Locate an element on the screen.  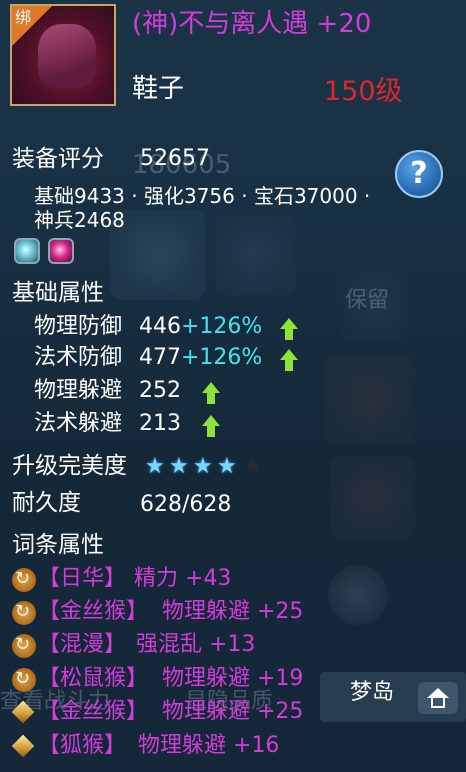
stat-name: 法术躲避 is located at coordinates (78, 423).